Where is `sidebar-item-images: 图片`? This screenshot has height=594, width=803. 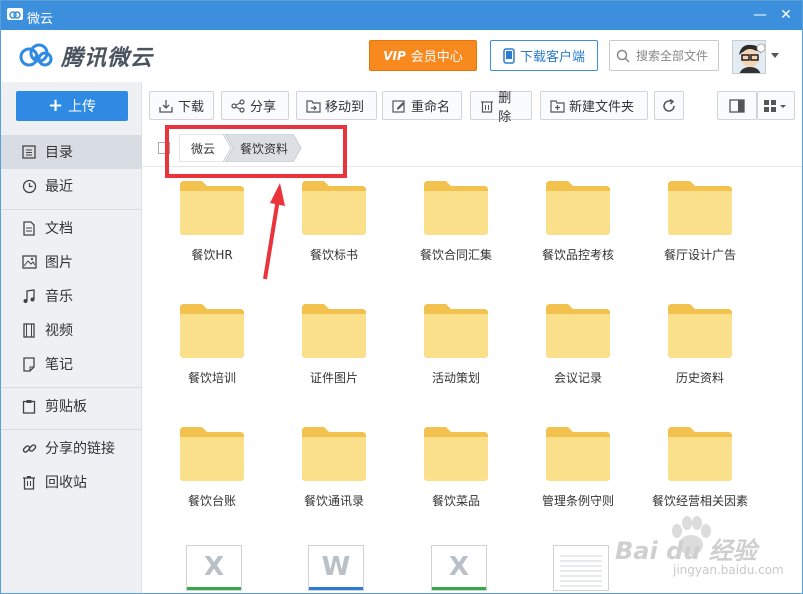 sidebar-item-images: 图片 is located at coordinates (71, 262).